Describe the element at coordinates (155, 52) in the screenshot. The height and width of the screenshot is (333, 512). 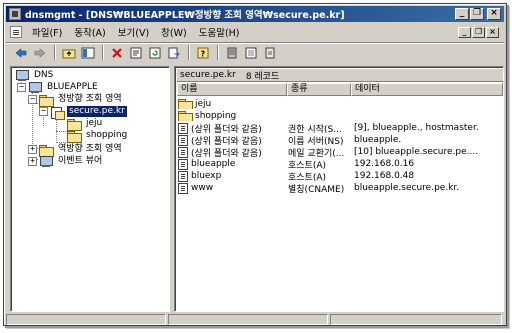
I see `refresh-icon` at that location.